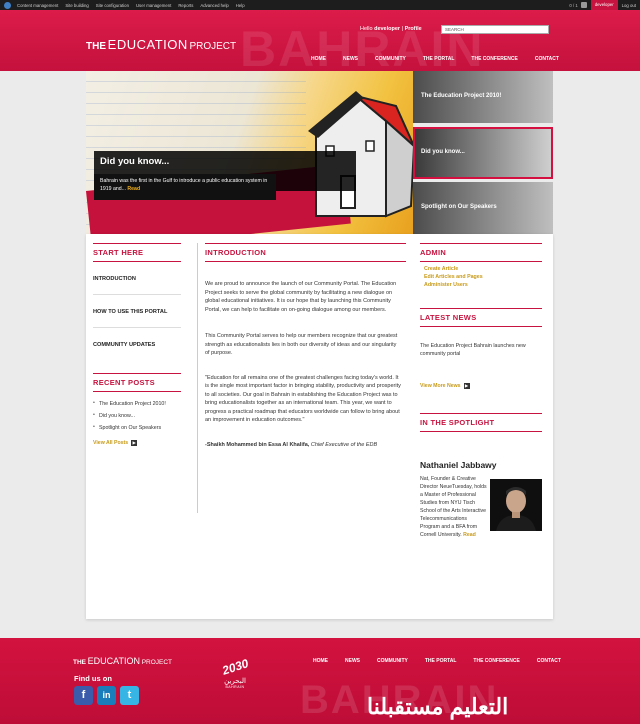  What do you see at coordinates (481, 269) in the screenshot?
I see `create-article-link: Create Article` at bounding box center [481, 269].